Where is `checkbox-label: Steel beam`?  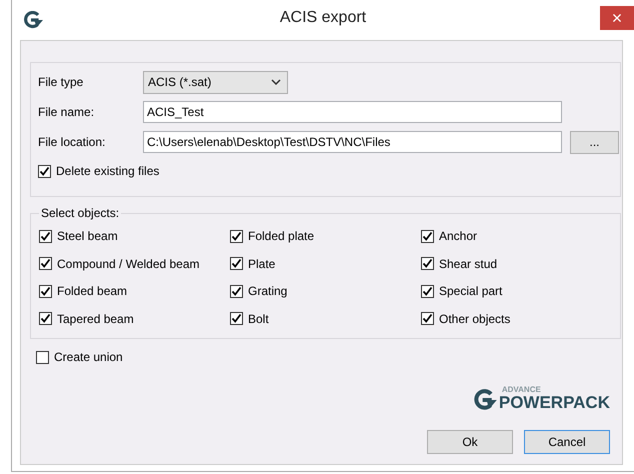 checkbox-label: Steel beam is located at coordinates (87, 236).